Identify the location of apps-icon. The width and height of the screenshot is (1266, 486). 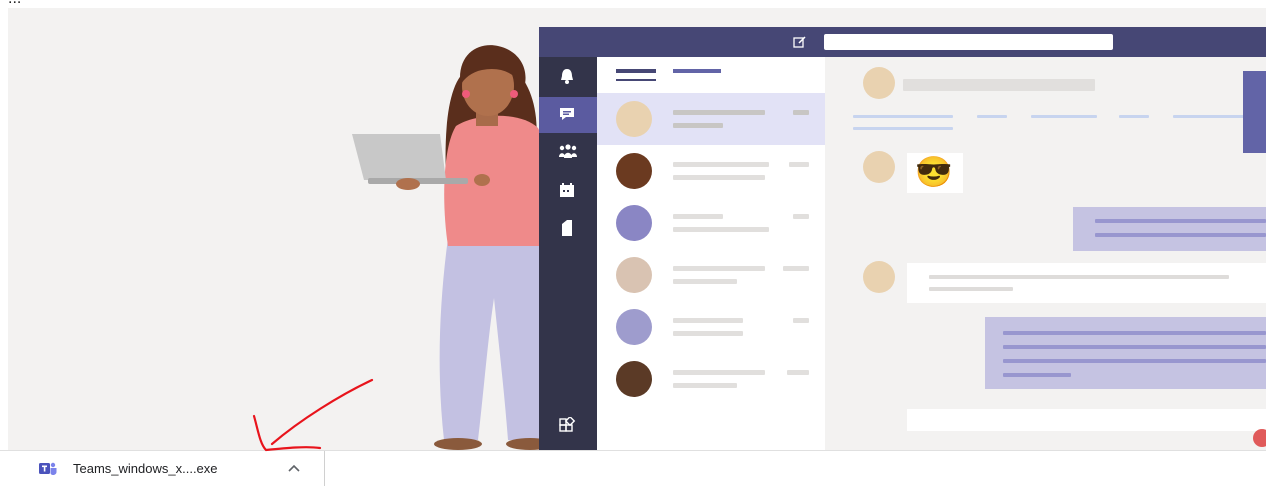
(567, 424).